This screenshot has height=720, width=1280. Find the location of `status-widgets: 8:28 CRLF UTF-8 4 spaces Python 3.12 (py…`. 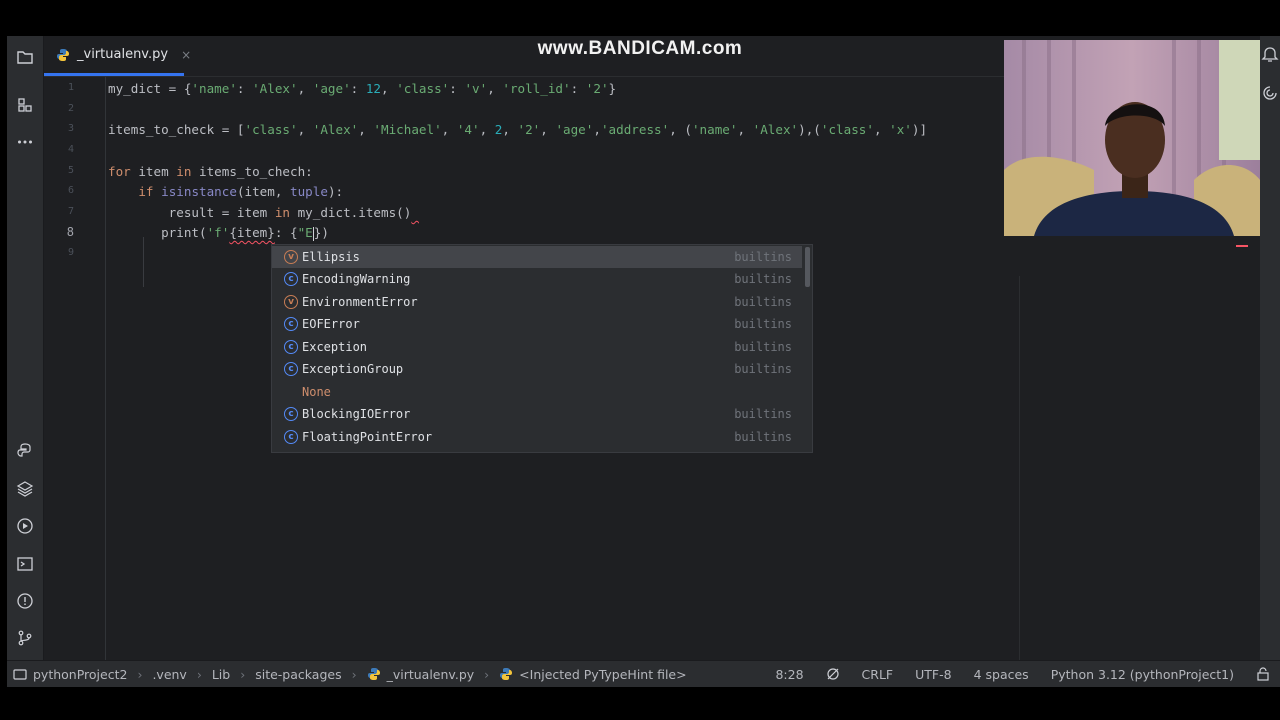

status-widgets: 8:28 CRLF UTF-8 4 spaces Python 3.12 (py… is located at coordinates (1022, 674).